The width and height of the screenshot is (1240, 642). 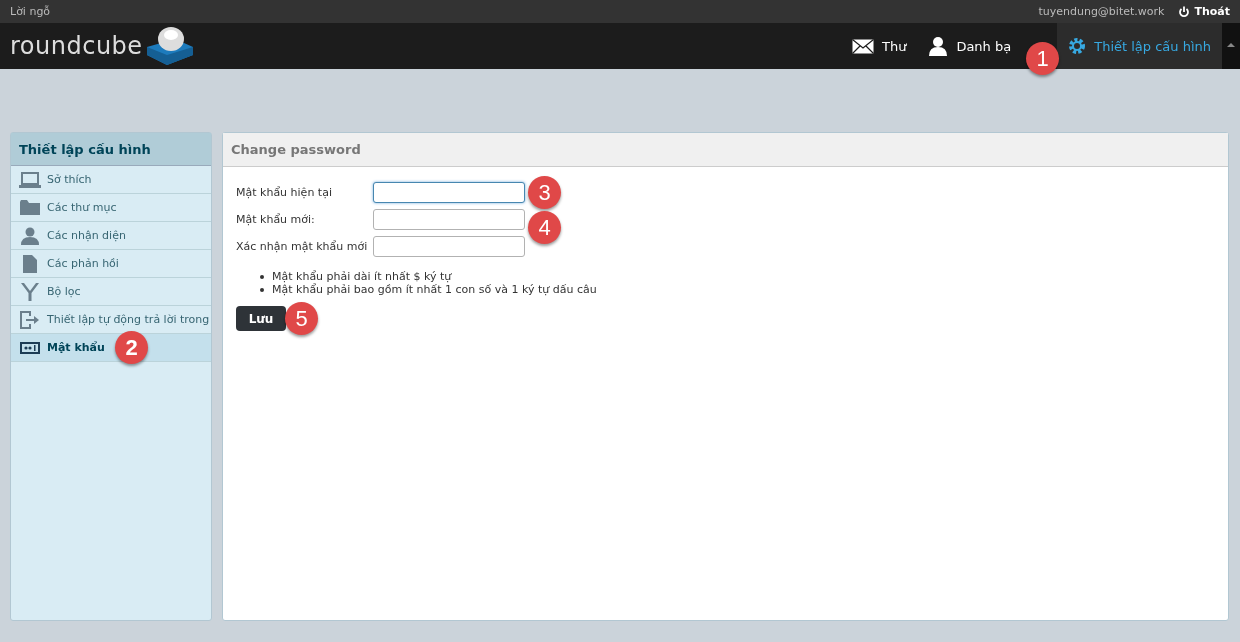 I want to click on field-label: Mật khẩu hiện tại, so click(x=284, y=192).